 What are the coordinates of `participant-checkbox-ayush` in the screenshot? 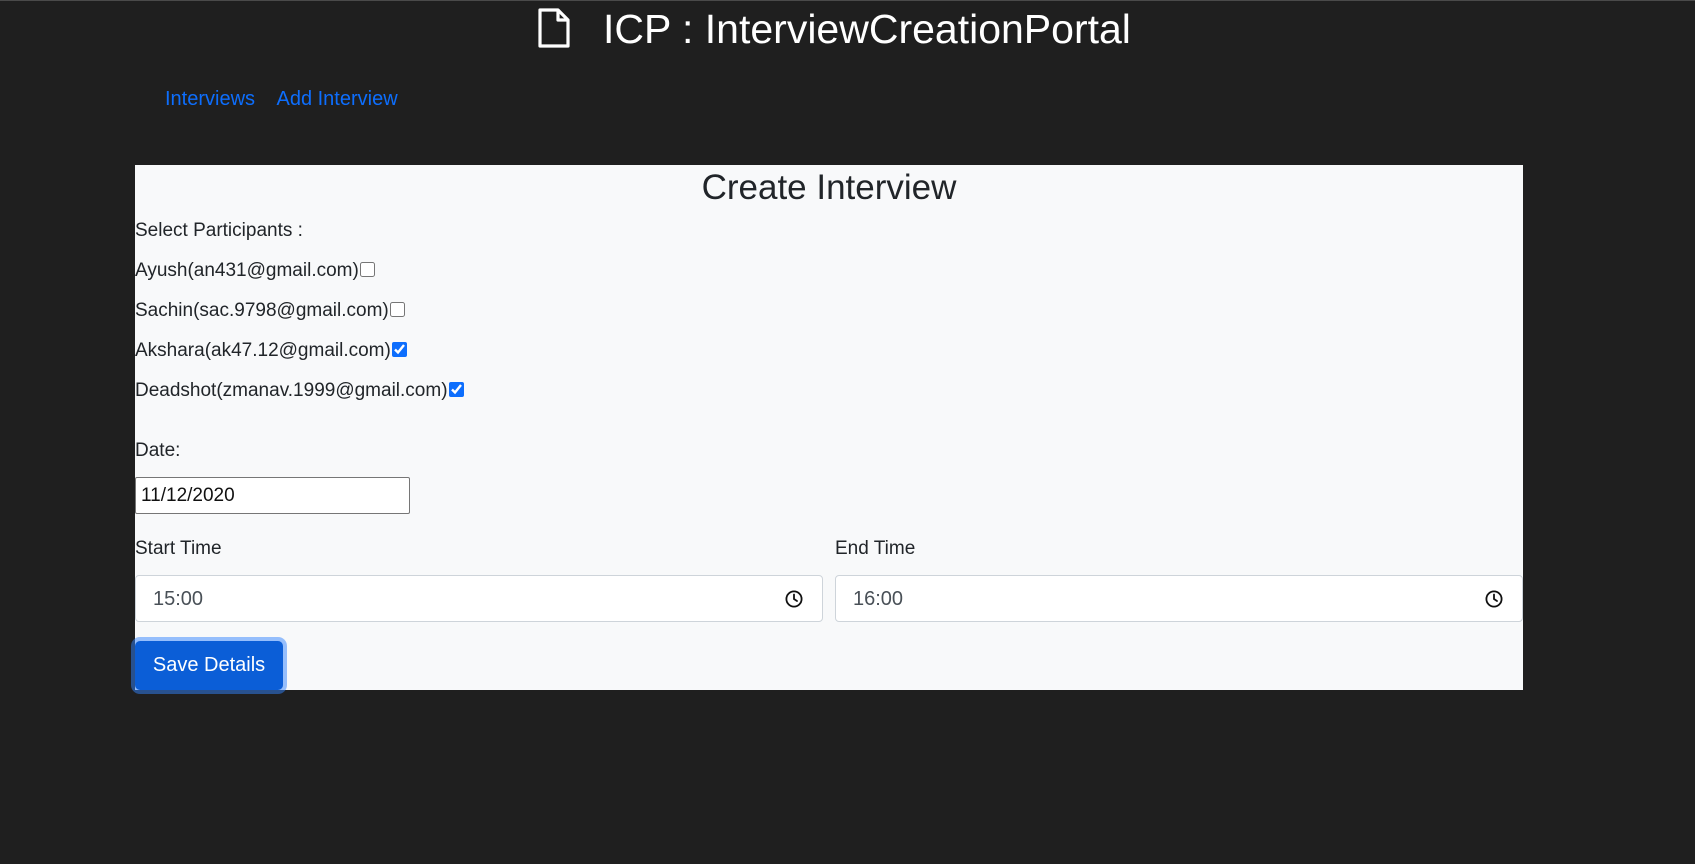 It's located at (367, 269).